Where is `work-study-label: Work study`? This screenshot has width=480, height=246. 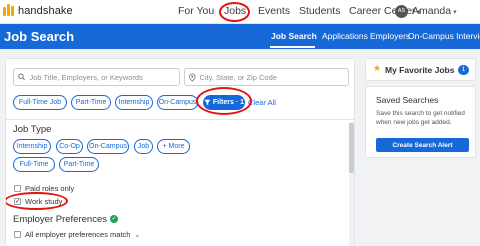 work-study-label: Work study is located at coordinates (44, 201).